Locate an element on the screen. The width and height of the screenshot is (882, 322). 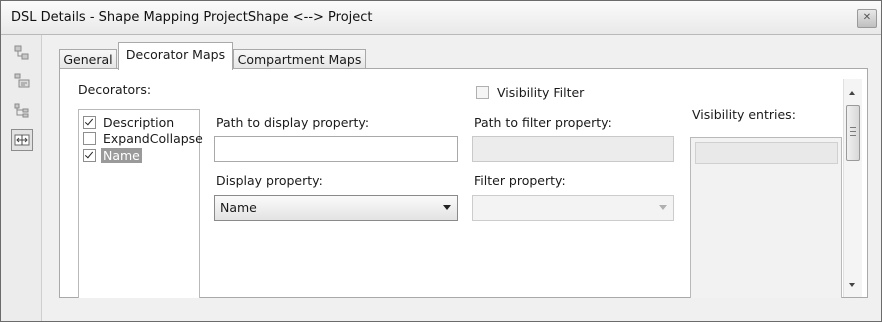
visibility-filter-toggle: Visibility Filter is located at coordinates (530, 92).